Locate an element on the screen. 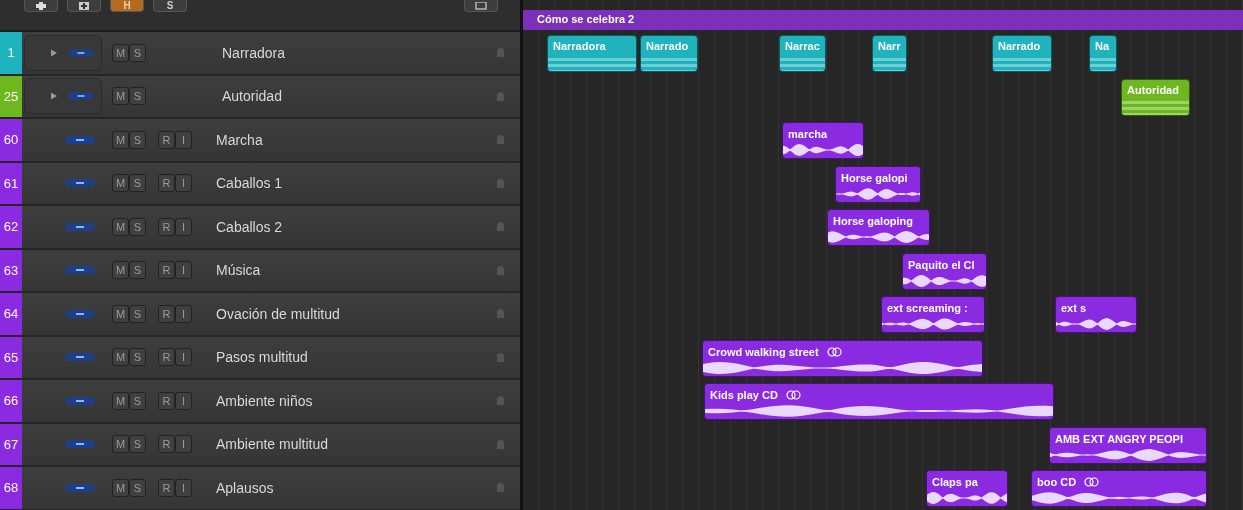 The height and width of the screenshot is (510, 1243). audio-region: Narr is located at coordinates (889, 53).